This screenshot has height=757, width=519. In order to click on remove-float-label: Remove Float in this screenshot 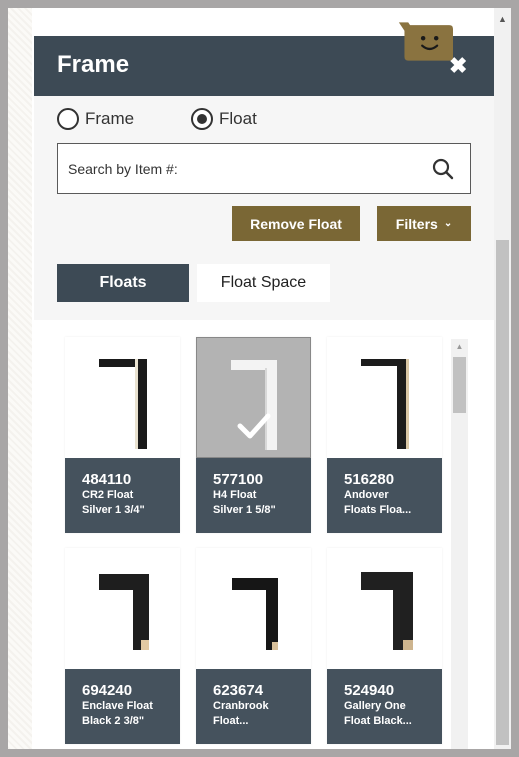, I will do `click(296, 223)`.